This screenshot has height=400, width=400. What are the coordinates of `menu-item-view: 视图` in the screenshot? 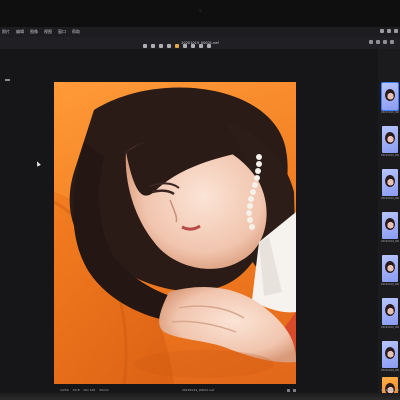 It's located at (48, 32).